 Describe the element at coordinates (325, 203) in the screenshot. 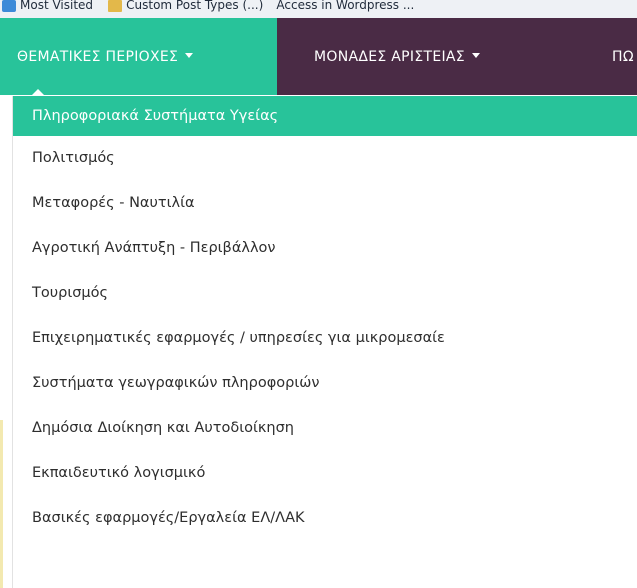

I see `menu-item-transport-shipping: Μεταφορές - Ναυτιλία` at that location.